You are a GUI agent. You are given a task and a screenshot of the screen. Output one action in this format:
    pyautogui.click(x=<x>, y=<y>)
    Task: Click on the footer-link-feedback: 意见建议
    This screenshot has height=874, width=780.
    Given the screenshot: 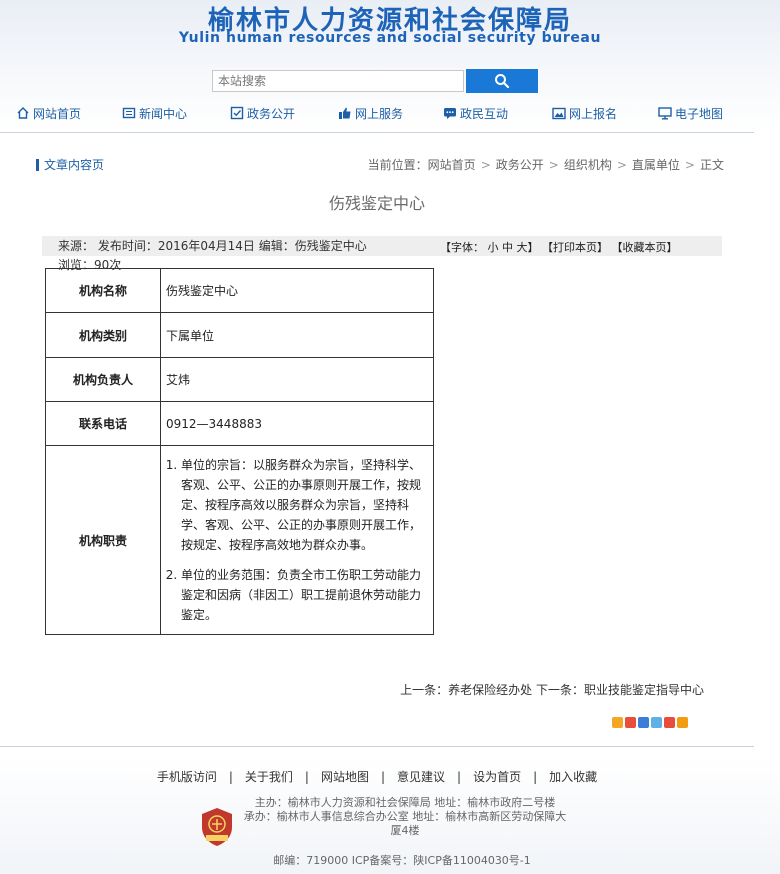 What is the action you would take?
    pyautogui.click(x=421, y=777)
    